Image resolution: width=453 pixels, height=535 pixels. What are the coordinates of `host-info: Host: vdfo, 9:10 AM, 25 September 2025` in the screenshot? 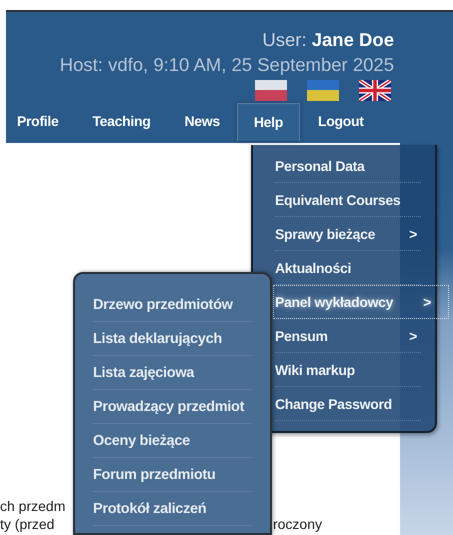 It's located at (227, 65).